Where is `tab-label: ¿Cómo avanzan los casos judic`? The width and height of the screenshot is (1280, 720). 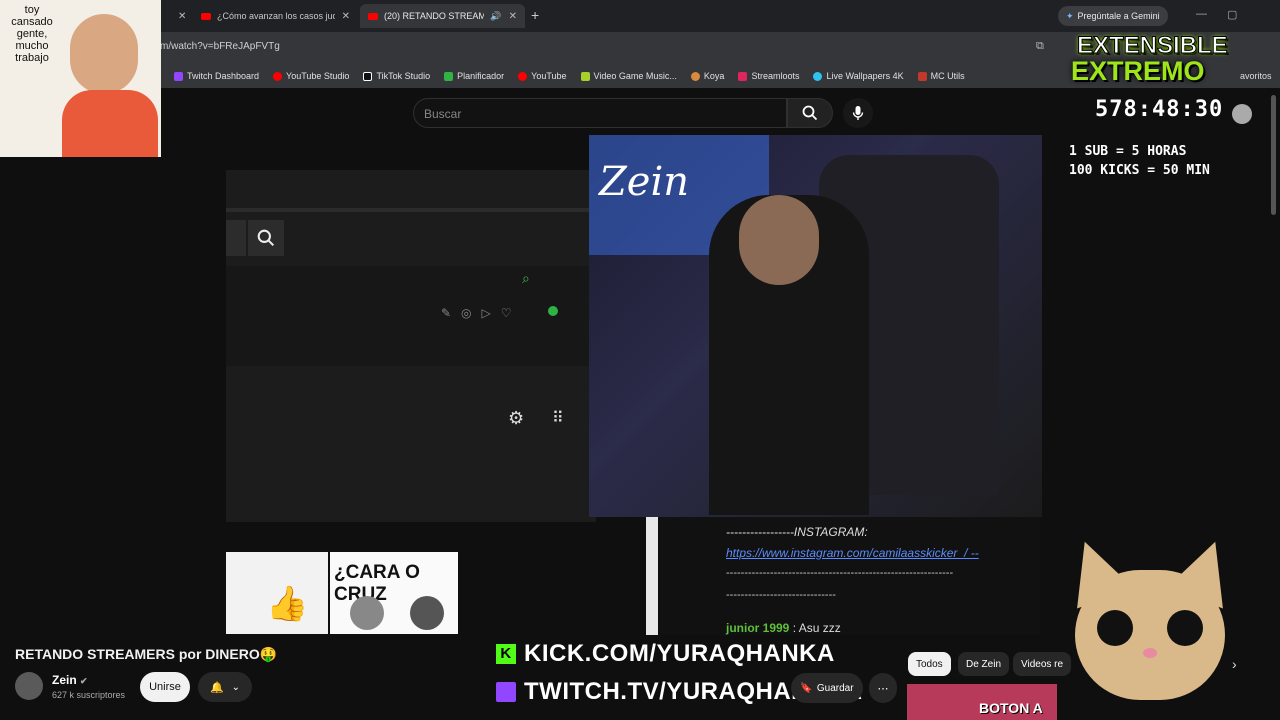 tab-label: ¿Cómo avanzan los casos judic is located at coordinates (276, 16).